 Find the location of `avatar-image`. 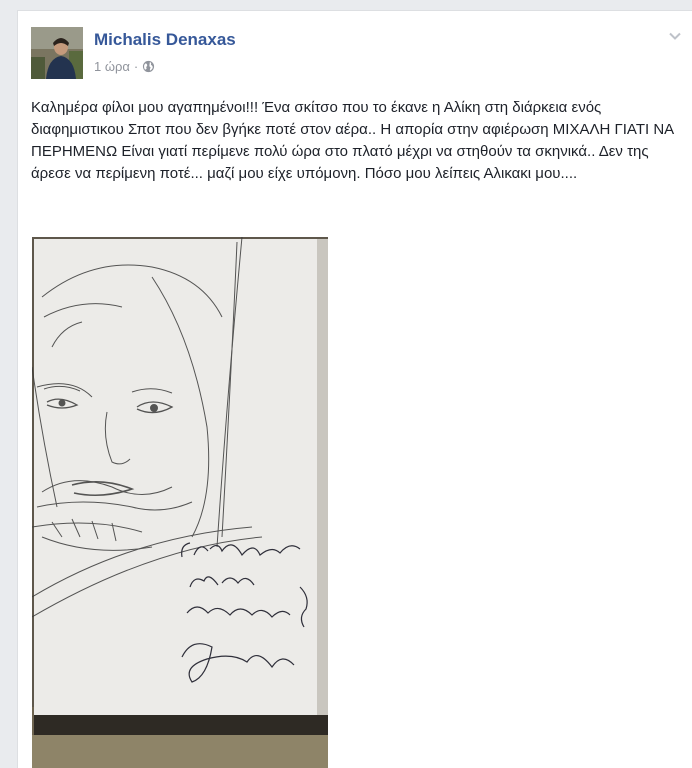

avatar-image is located at coordinates (57, 53).